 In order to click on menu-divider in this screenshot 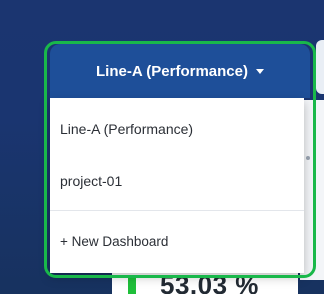, I will do `click(177, 210)`.